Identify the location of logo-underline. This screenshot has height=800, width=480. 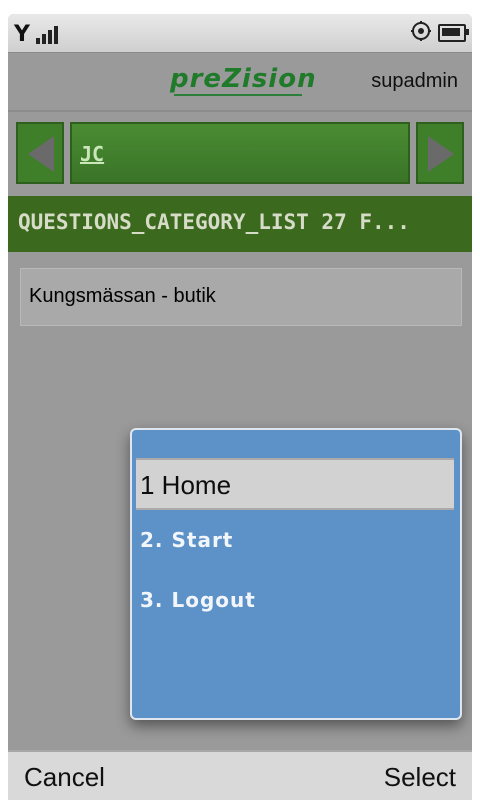
(238, 95).